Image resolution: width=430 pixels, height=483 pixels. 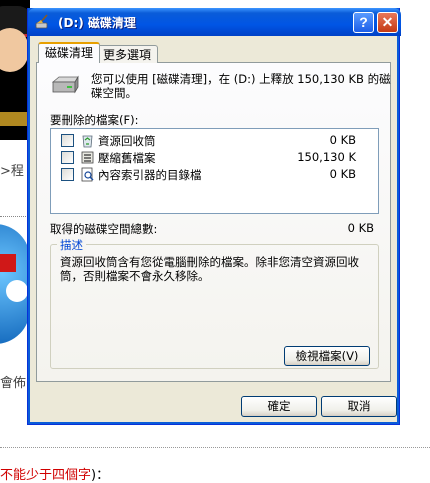 I want to click on index-catalog-checkbox, so click(x=67, y=174).